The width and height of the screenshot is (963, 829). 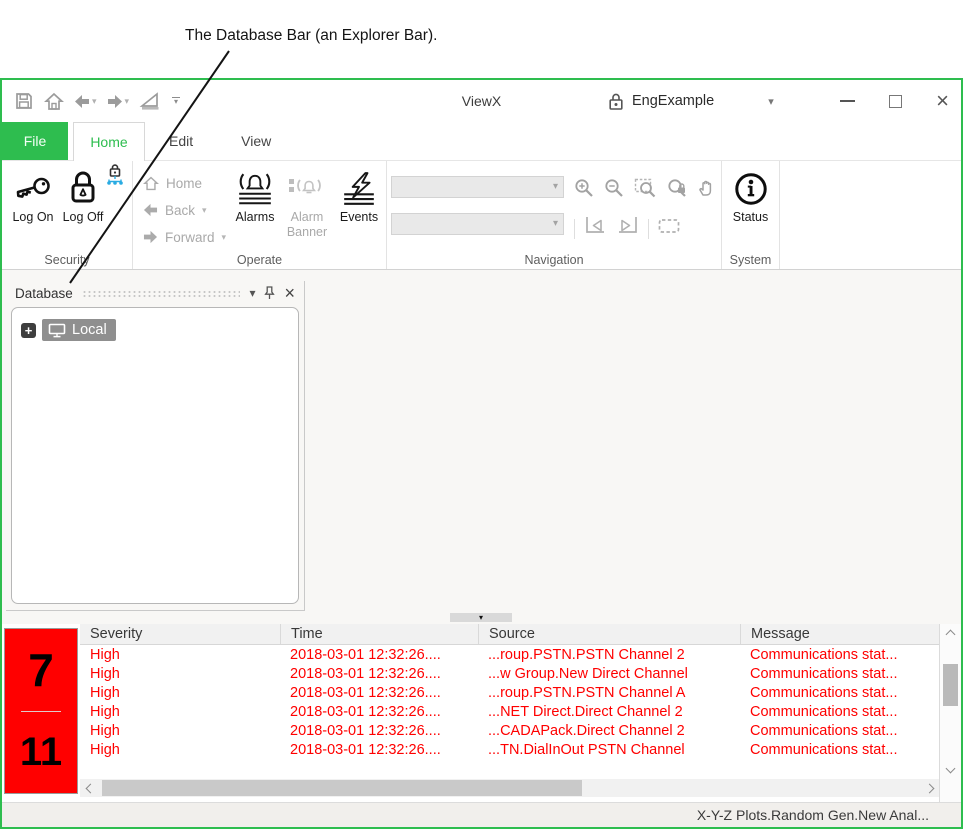 I want to click on alarm-count-box: 7 11, so click(x=41, y=711).